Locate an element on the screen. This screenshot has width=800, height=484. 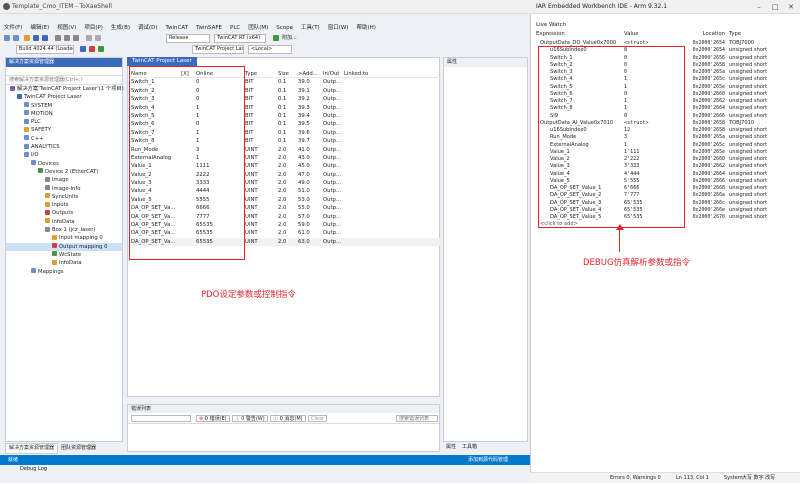
tree-node: SyncUnits is located at coordinates (64, 197).